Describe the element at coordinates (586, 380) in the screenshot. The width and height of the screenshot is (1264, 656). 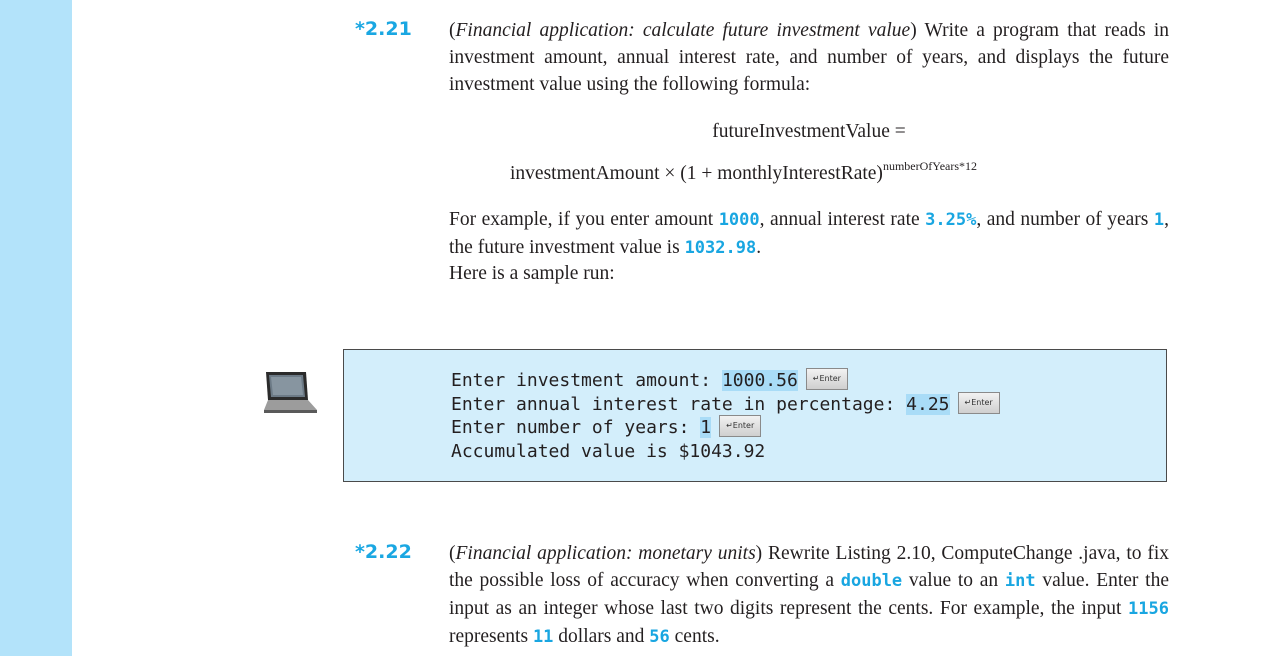
I see `console-prompt-amount: Enter investment amount:` at that location.